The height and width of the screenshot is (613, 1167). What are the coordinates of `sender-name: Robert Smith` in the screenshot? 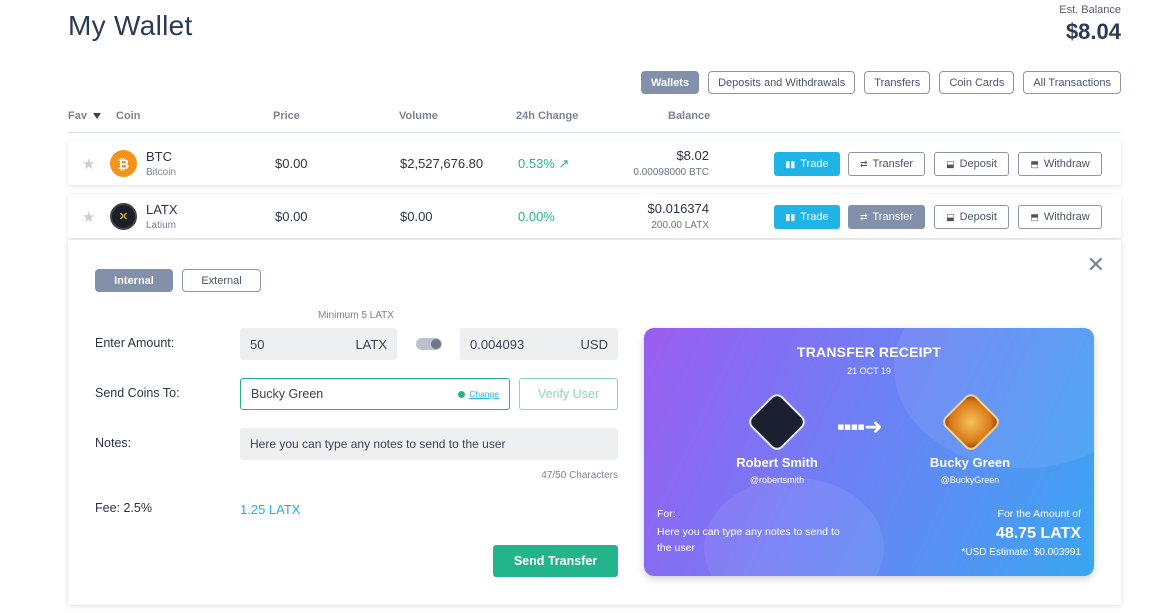 It's located at (777, 462).